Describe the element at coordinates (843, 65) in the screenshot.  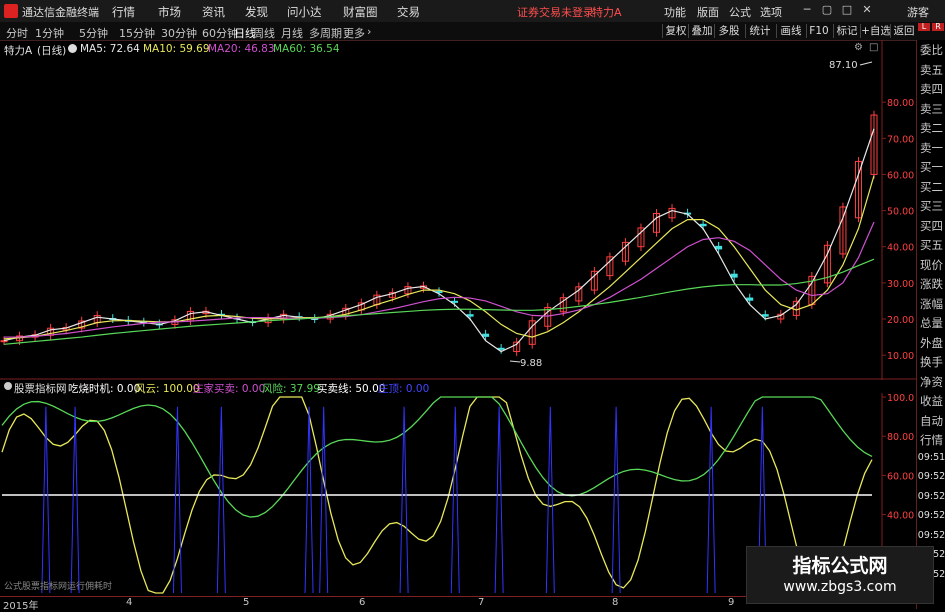
I see `high-price-label: 87.10` at that location.